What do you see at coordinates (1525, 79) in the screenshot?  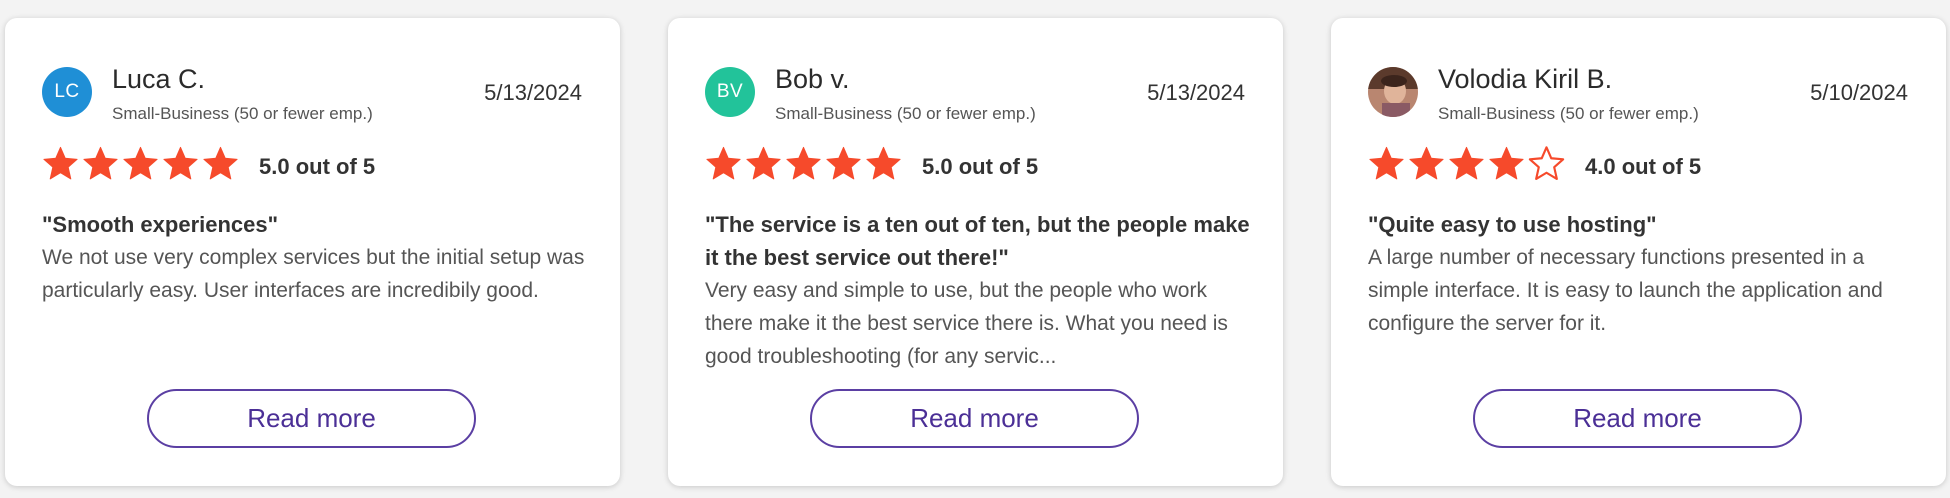 I see `reviewer-name: Volodia Kiril B.` at bounding box center [1525, 79].